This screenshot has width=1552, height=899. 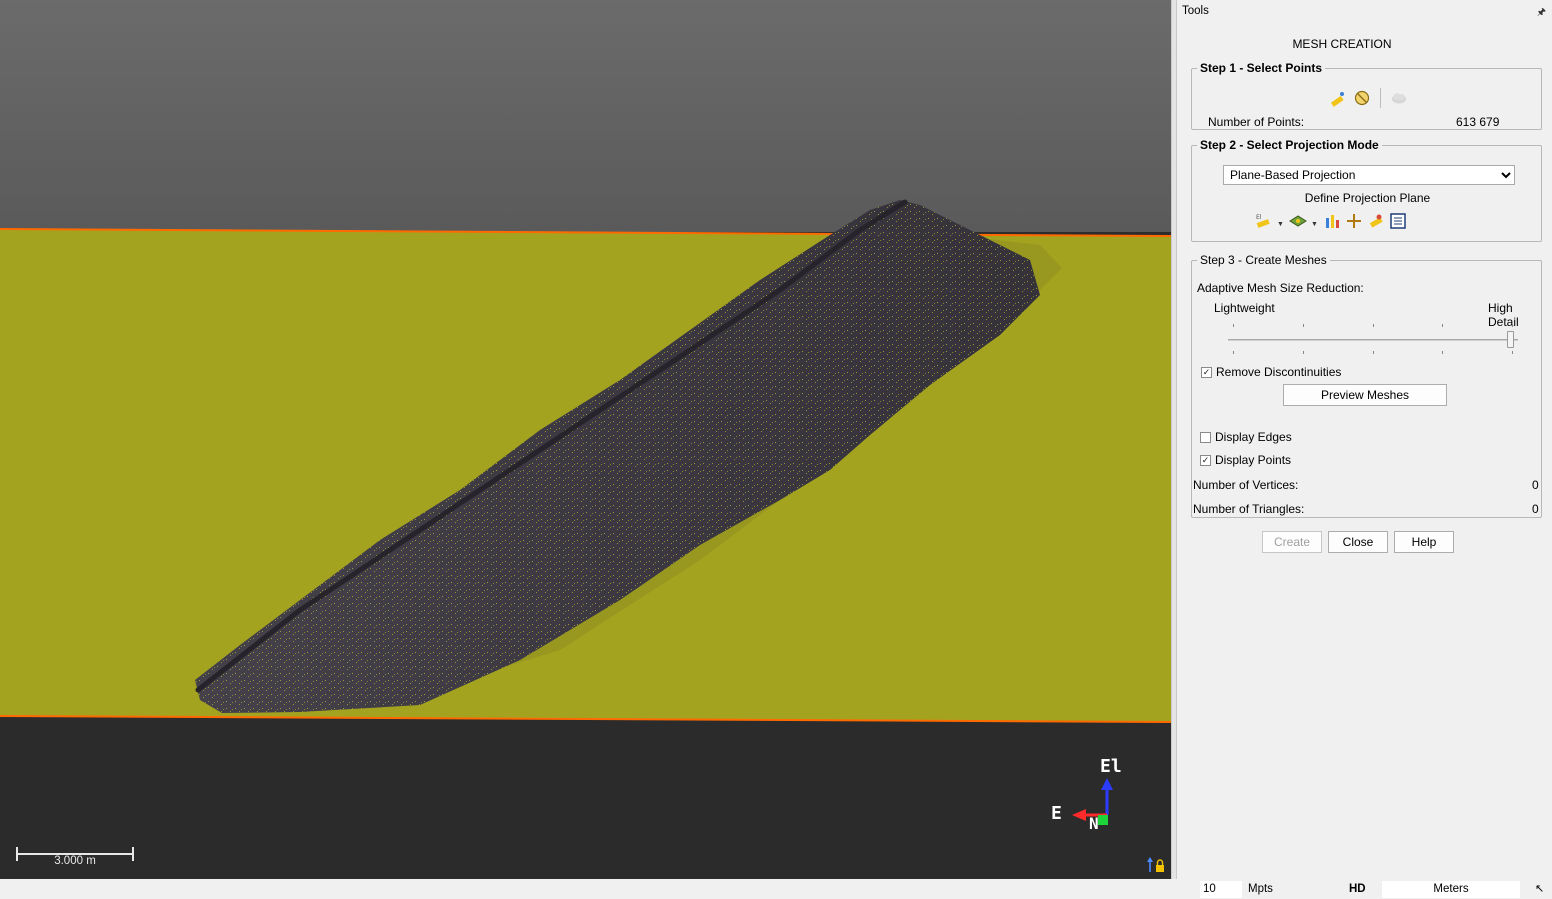 I want to click on num-points-label: Number of Points:, so click(x=1256, y=122).